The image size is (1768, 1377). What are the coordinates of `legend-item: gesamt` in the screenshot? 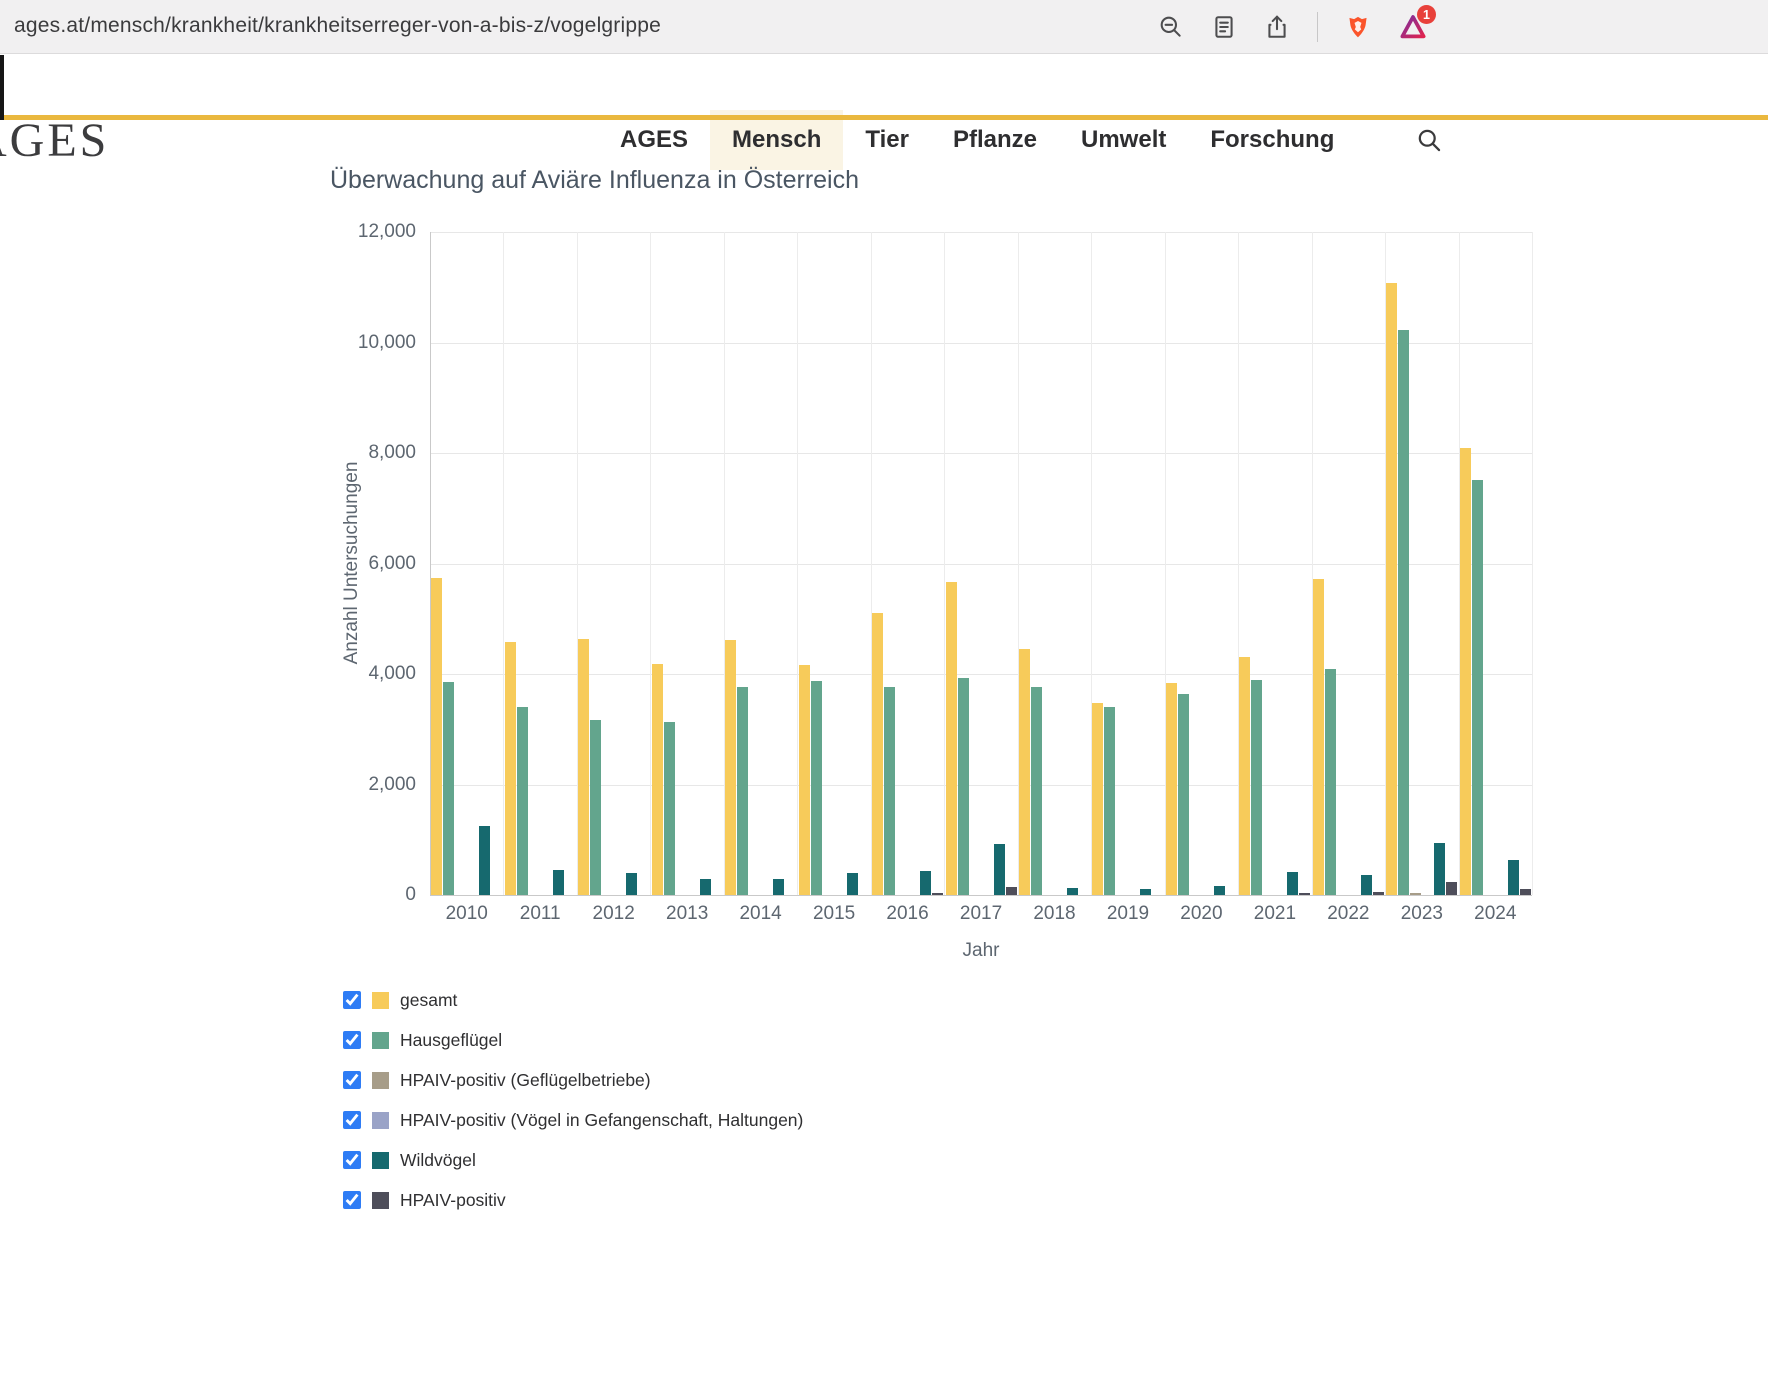 It's located at (573, 1000).